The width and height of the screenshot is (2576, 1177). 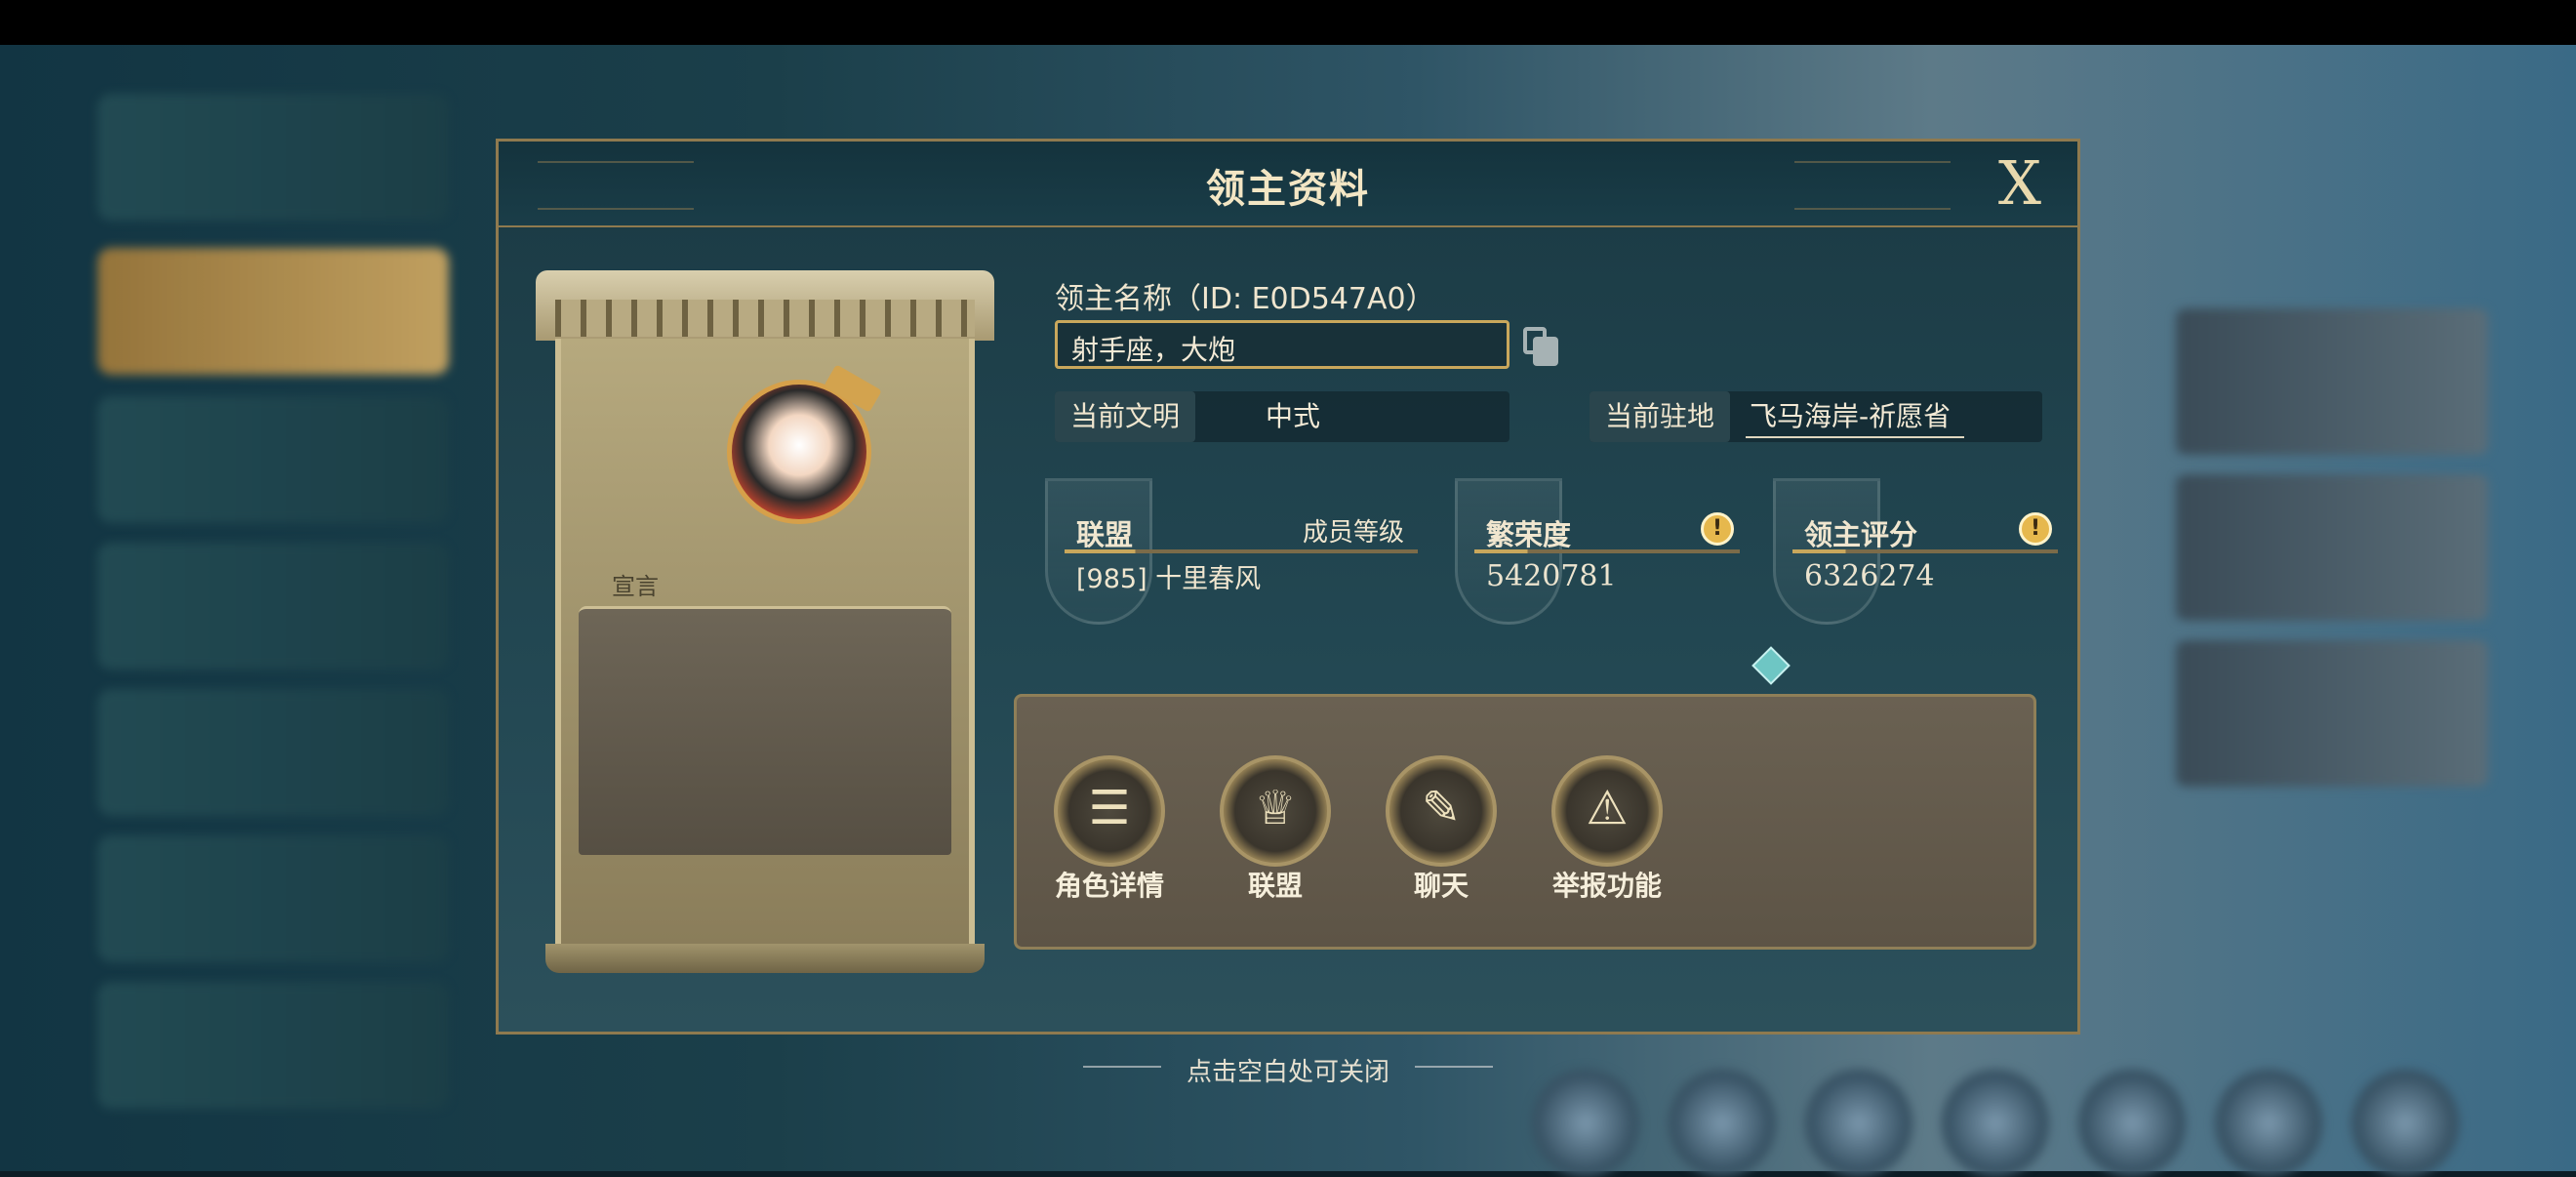 What do you see at coordinates (1441, 811) in the screenshot?
I see `chat-icon: ✎` at bounding box center [1441, 811].